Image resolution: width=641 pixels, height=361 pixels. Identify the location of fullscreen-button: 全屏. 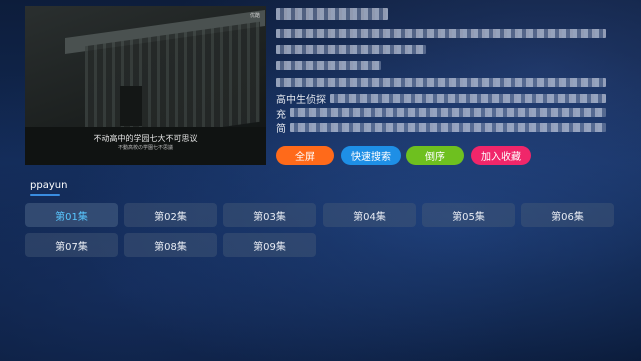
(305, 155).